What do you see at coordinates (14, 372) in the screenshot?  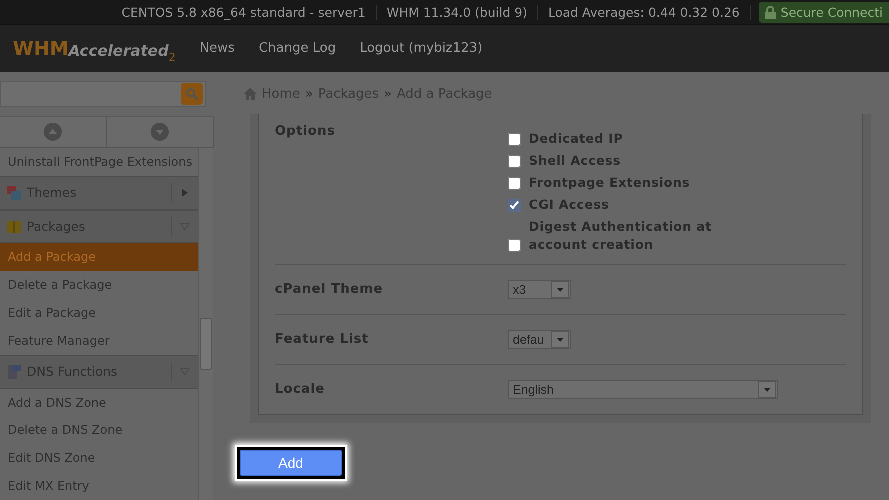 I see `server-icon` at bounding box center [14, 372].